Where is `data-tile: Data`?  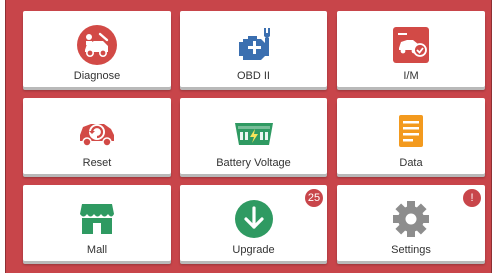 data-tile: Data is located at coordinates (411, 136).